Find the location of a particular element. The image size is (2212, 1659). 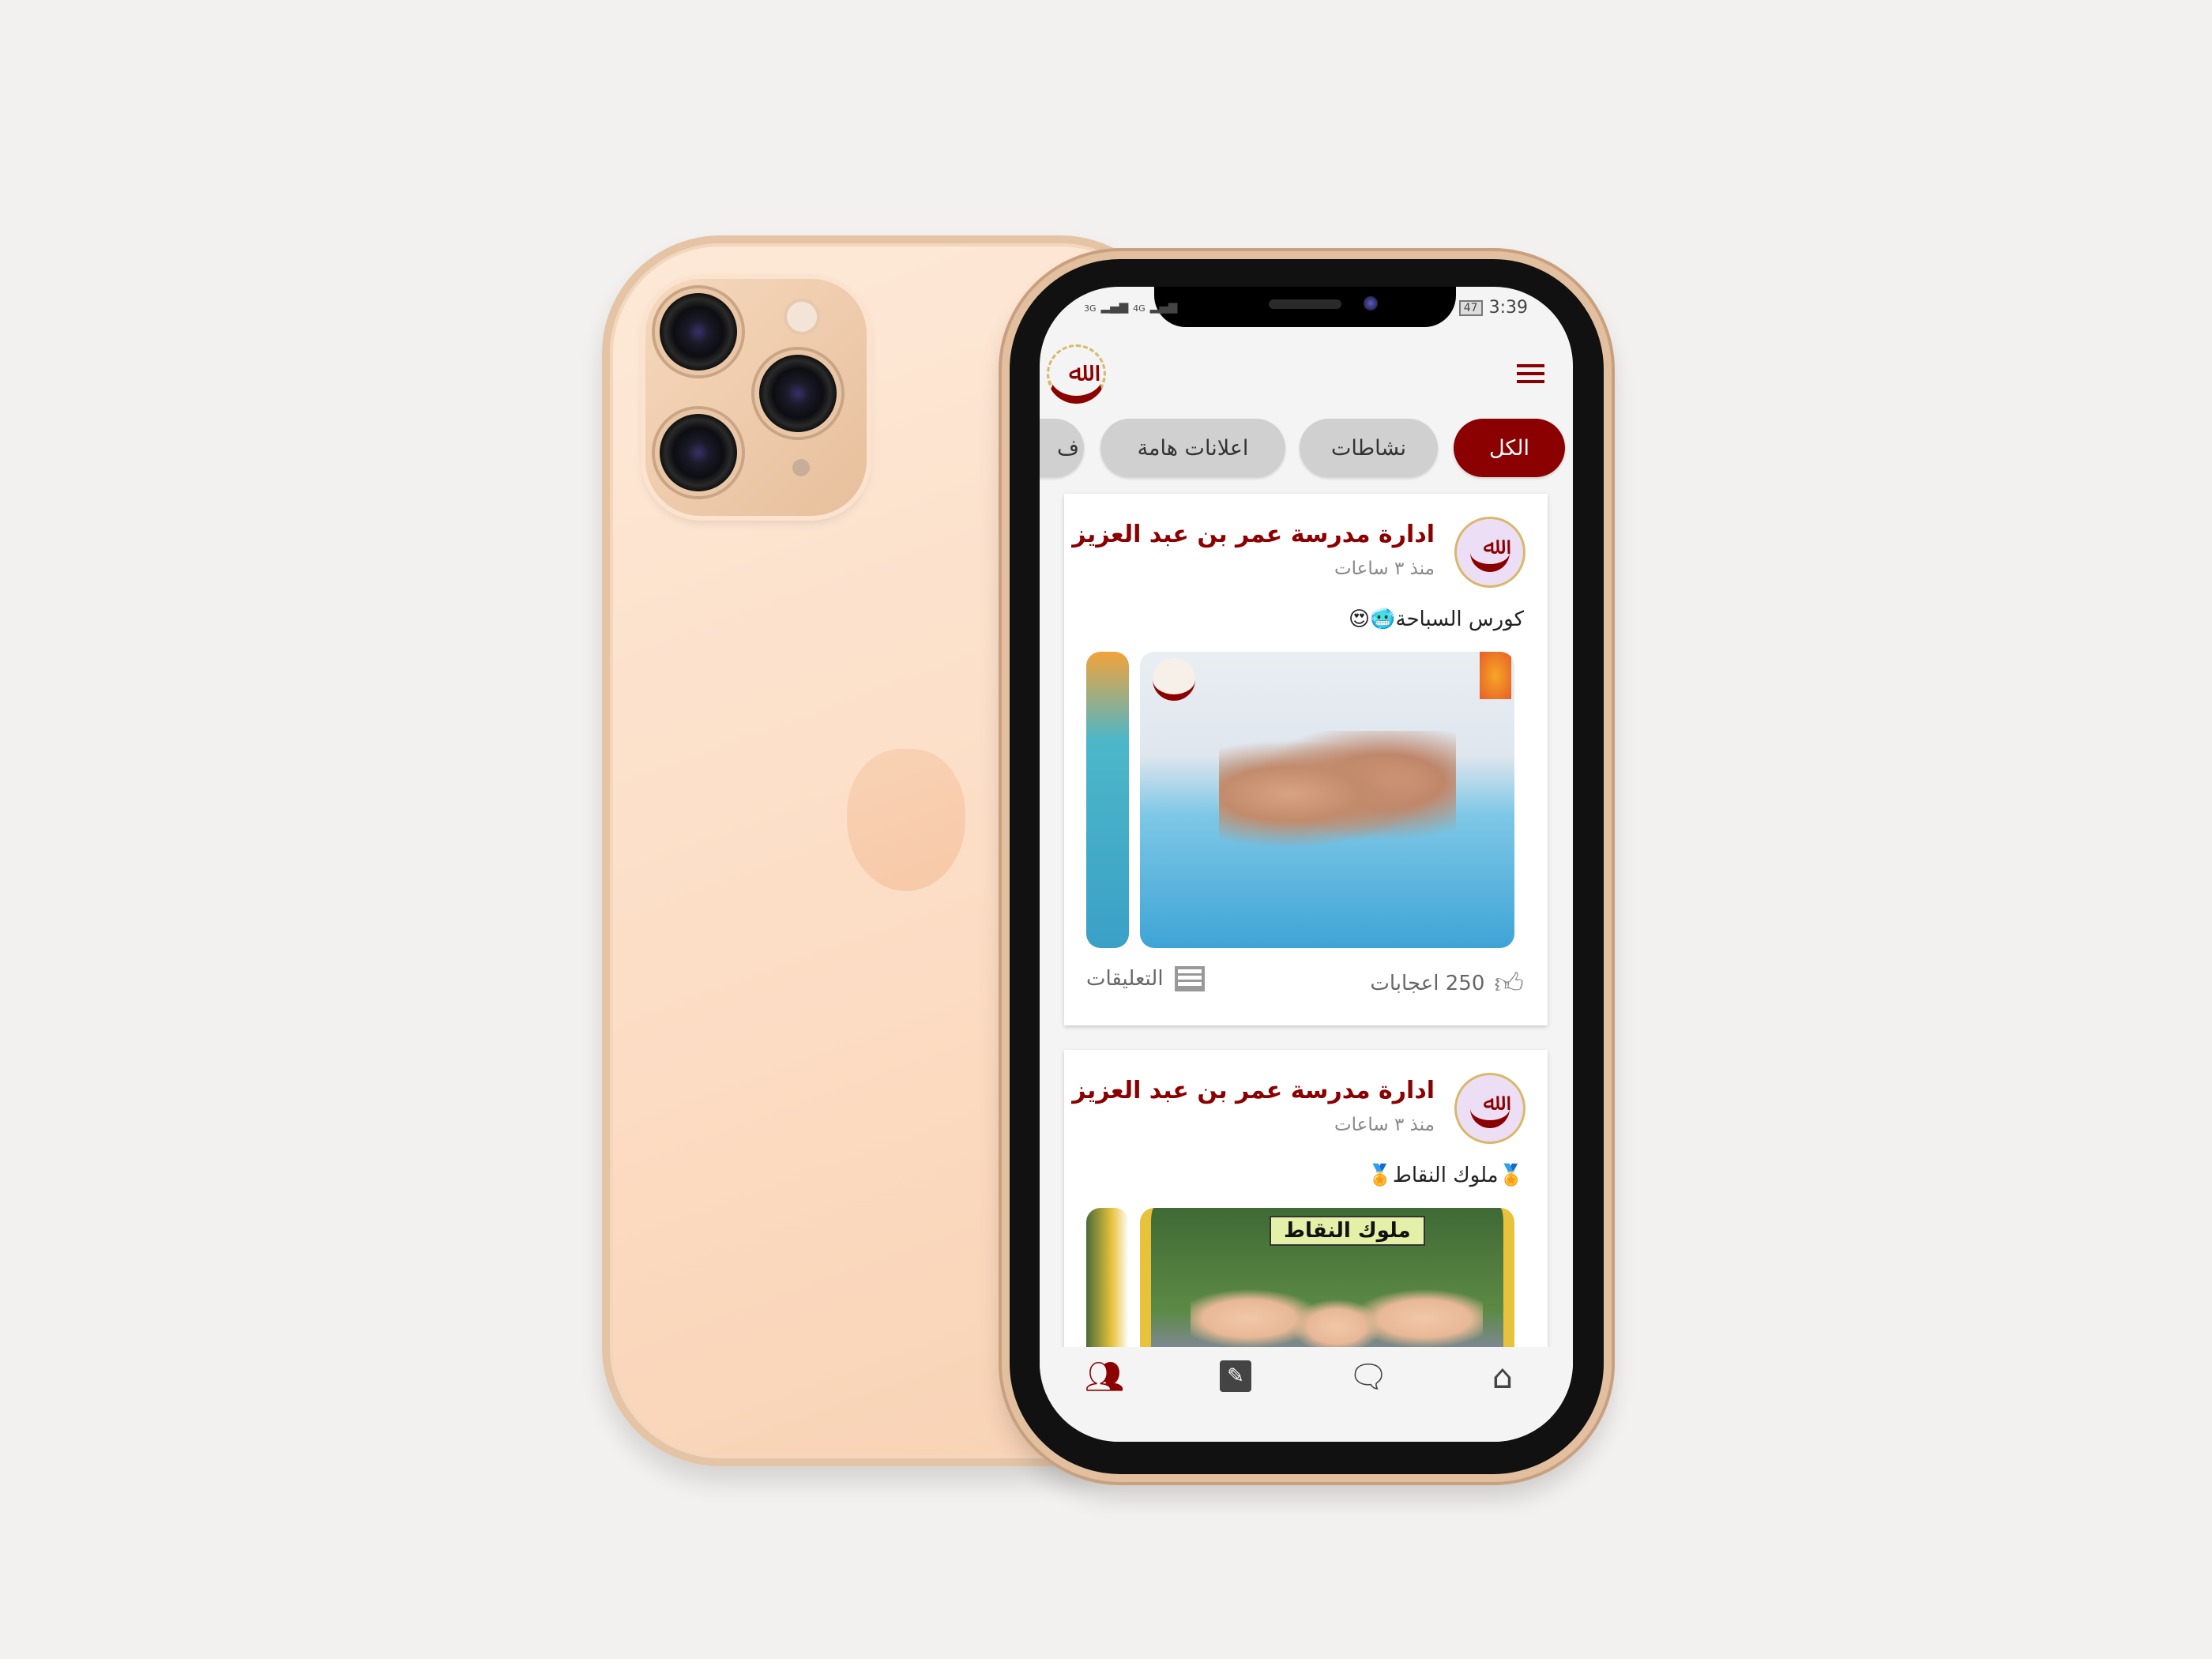

comment-icon is located at coordinates (1190, 979).